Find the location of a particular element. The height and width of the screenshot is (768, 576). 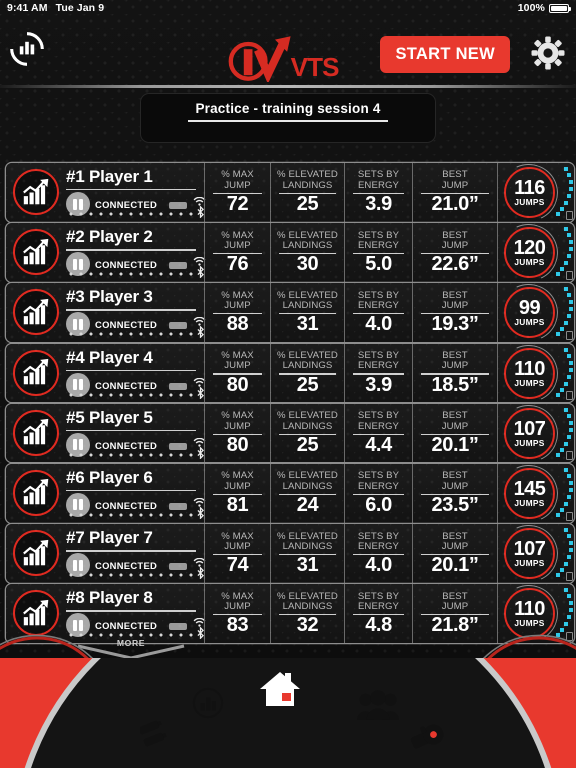

metric-value-sets-by-energy: 5.0 is located at coordinates (378, 264).